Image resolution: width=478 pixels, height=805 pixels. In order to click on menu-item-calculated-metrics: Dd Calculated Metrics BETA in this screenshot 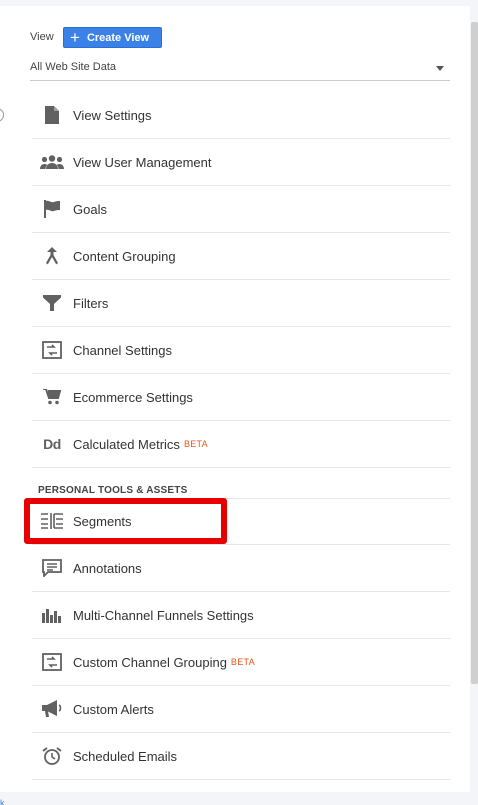, I will do `click(241, 444)`.